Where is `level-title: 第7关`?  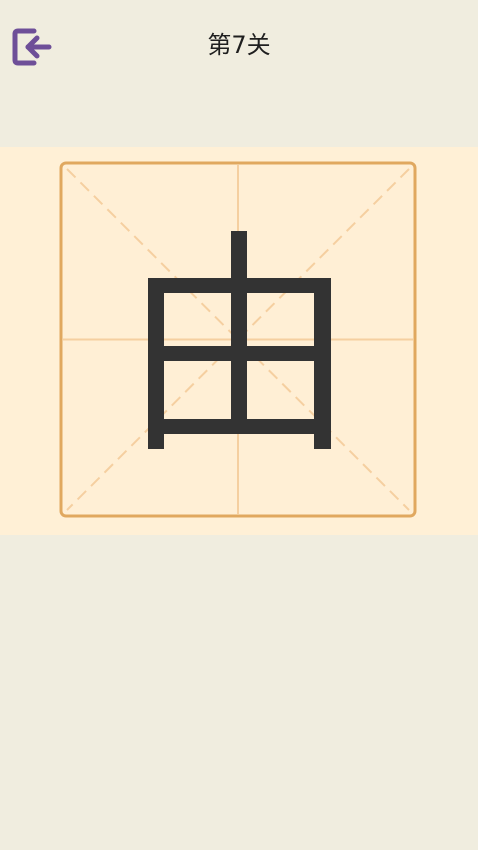 level-title: 第7关 is located at coordinates (239, 45).